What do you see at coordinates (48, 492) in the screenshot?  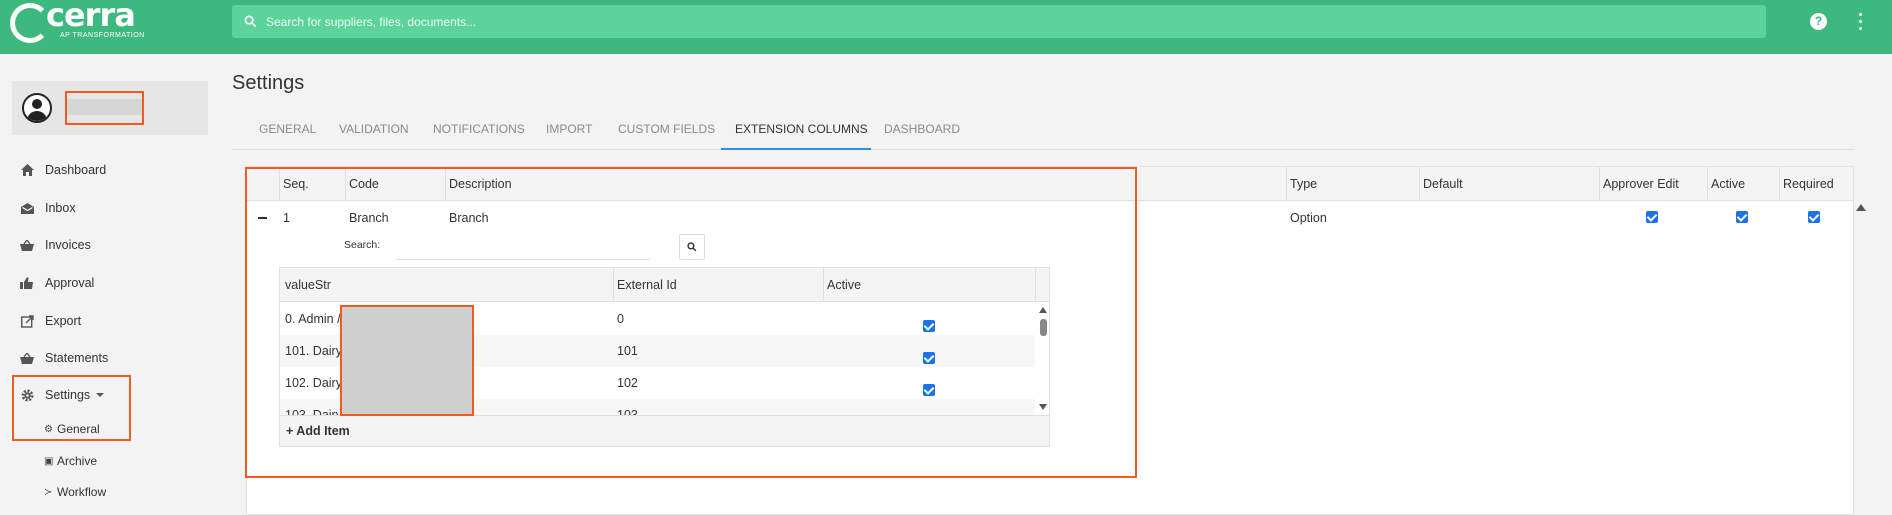 I see `workflow-icon: ≻` at bounding box center [48, 492].